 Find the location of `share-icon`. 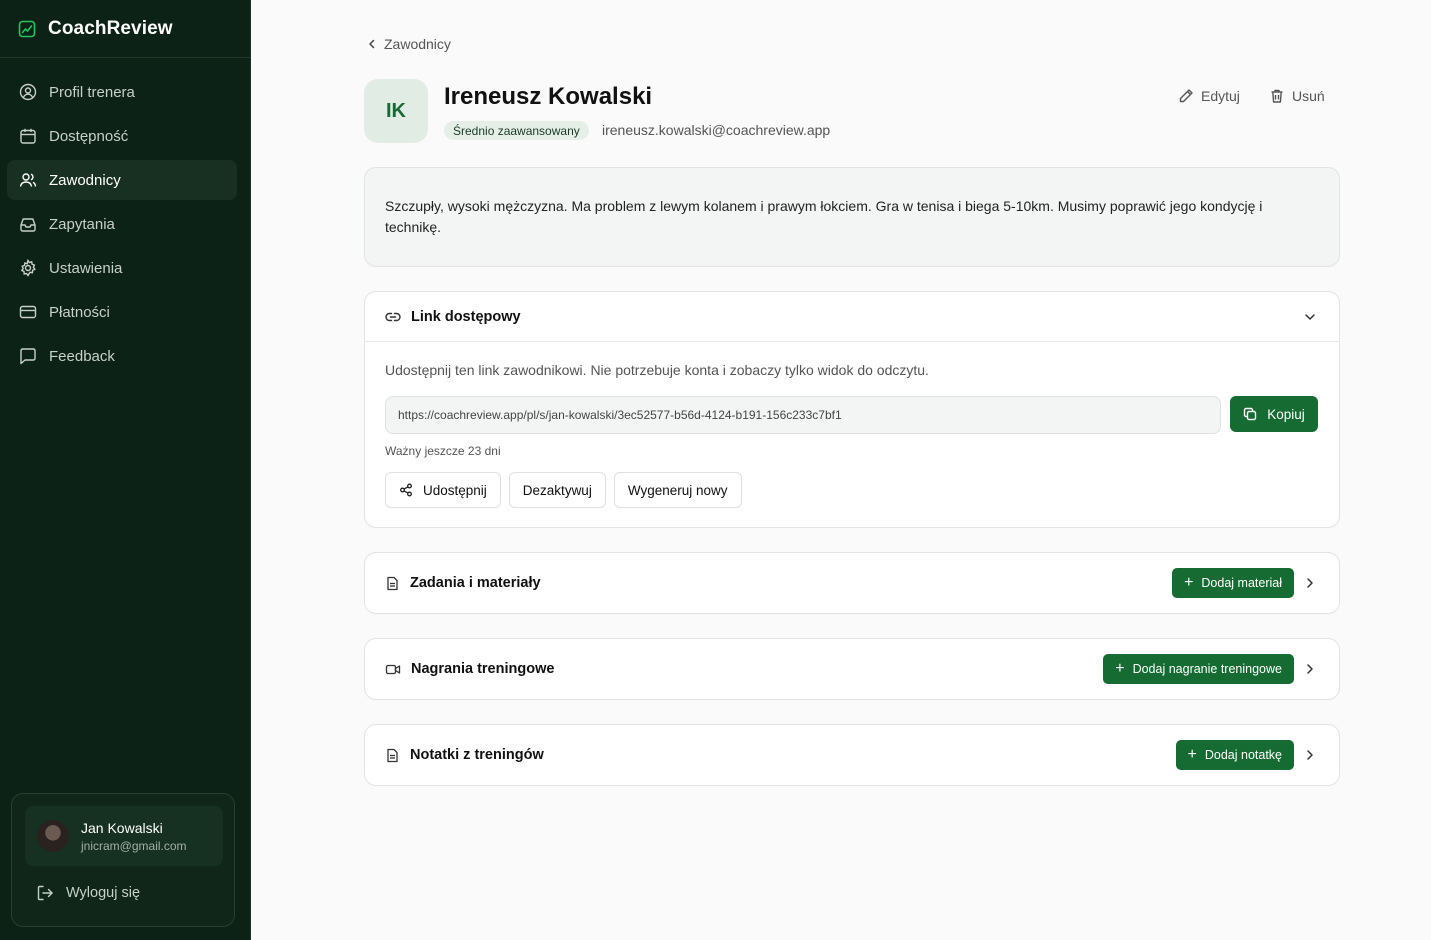

share-icon is located at coordinates (406, 490).